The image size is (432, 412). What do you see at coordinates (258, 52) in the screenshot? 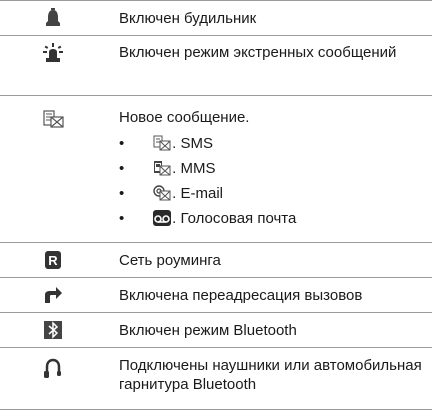
I see `row-label: Включен режим экстренных сообщений` at bounding box center [258, 52].